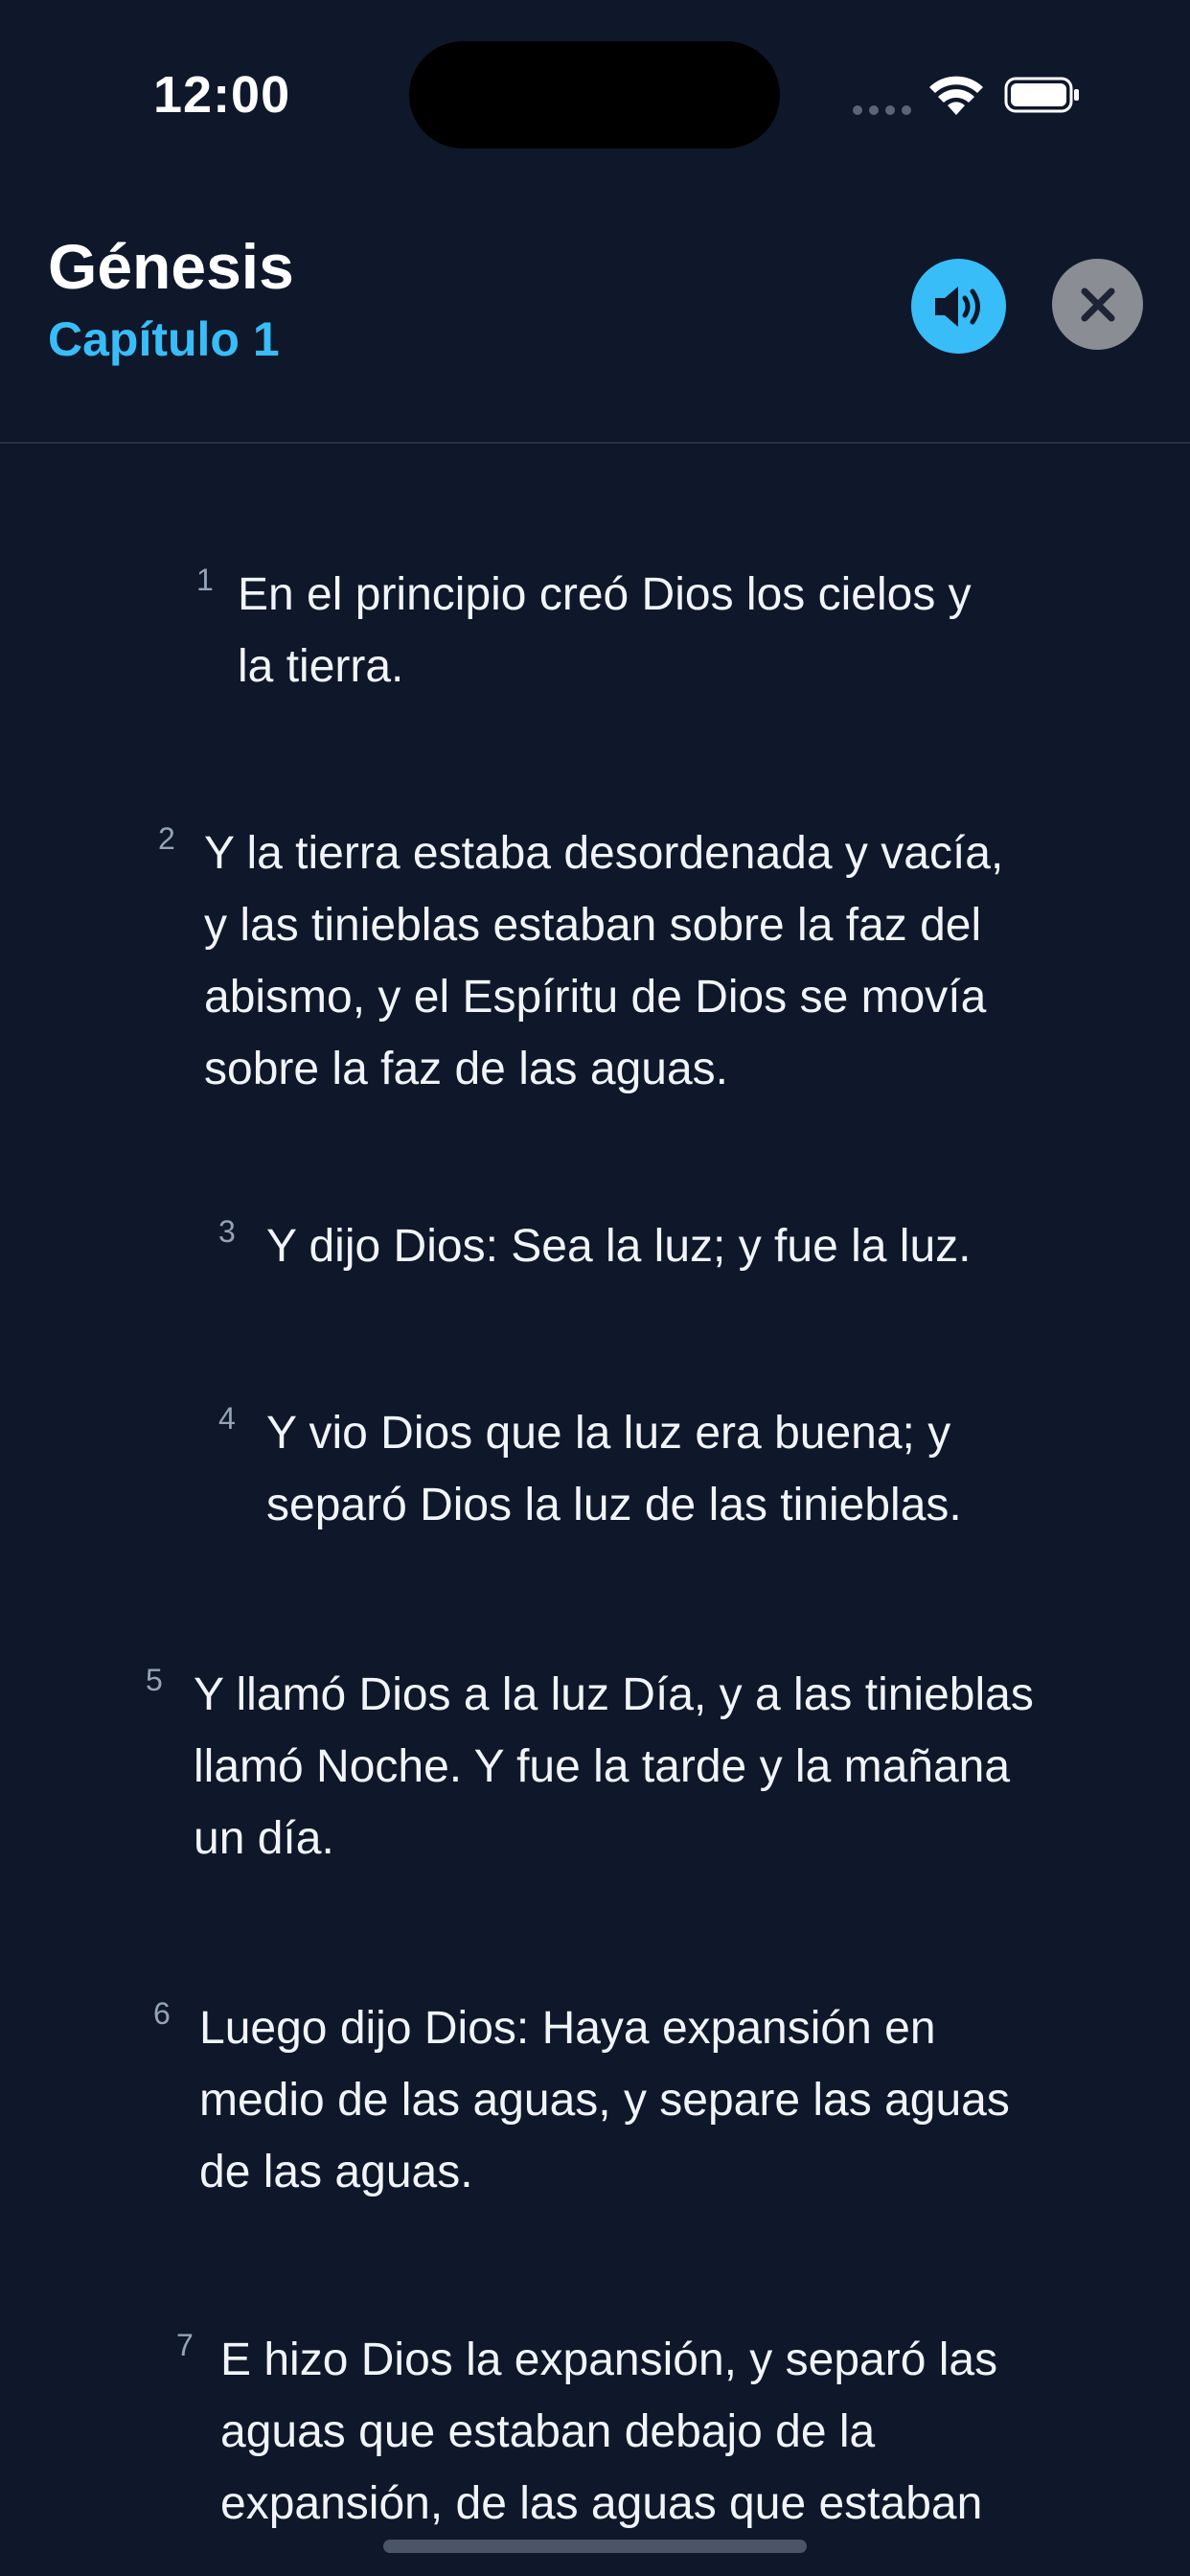 This screenshot has width=1190, height=2576. I want to click on audio-button, so click(959, 306).